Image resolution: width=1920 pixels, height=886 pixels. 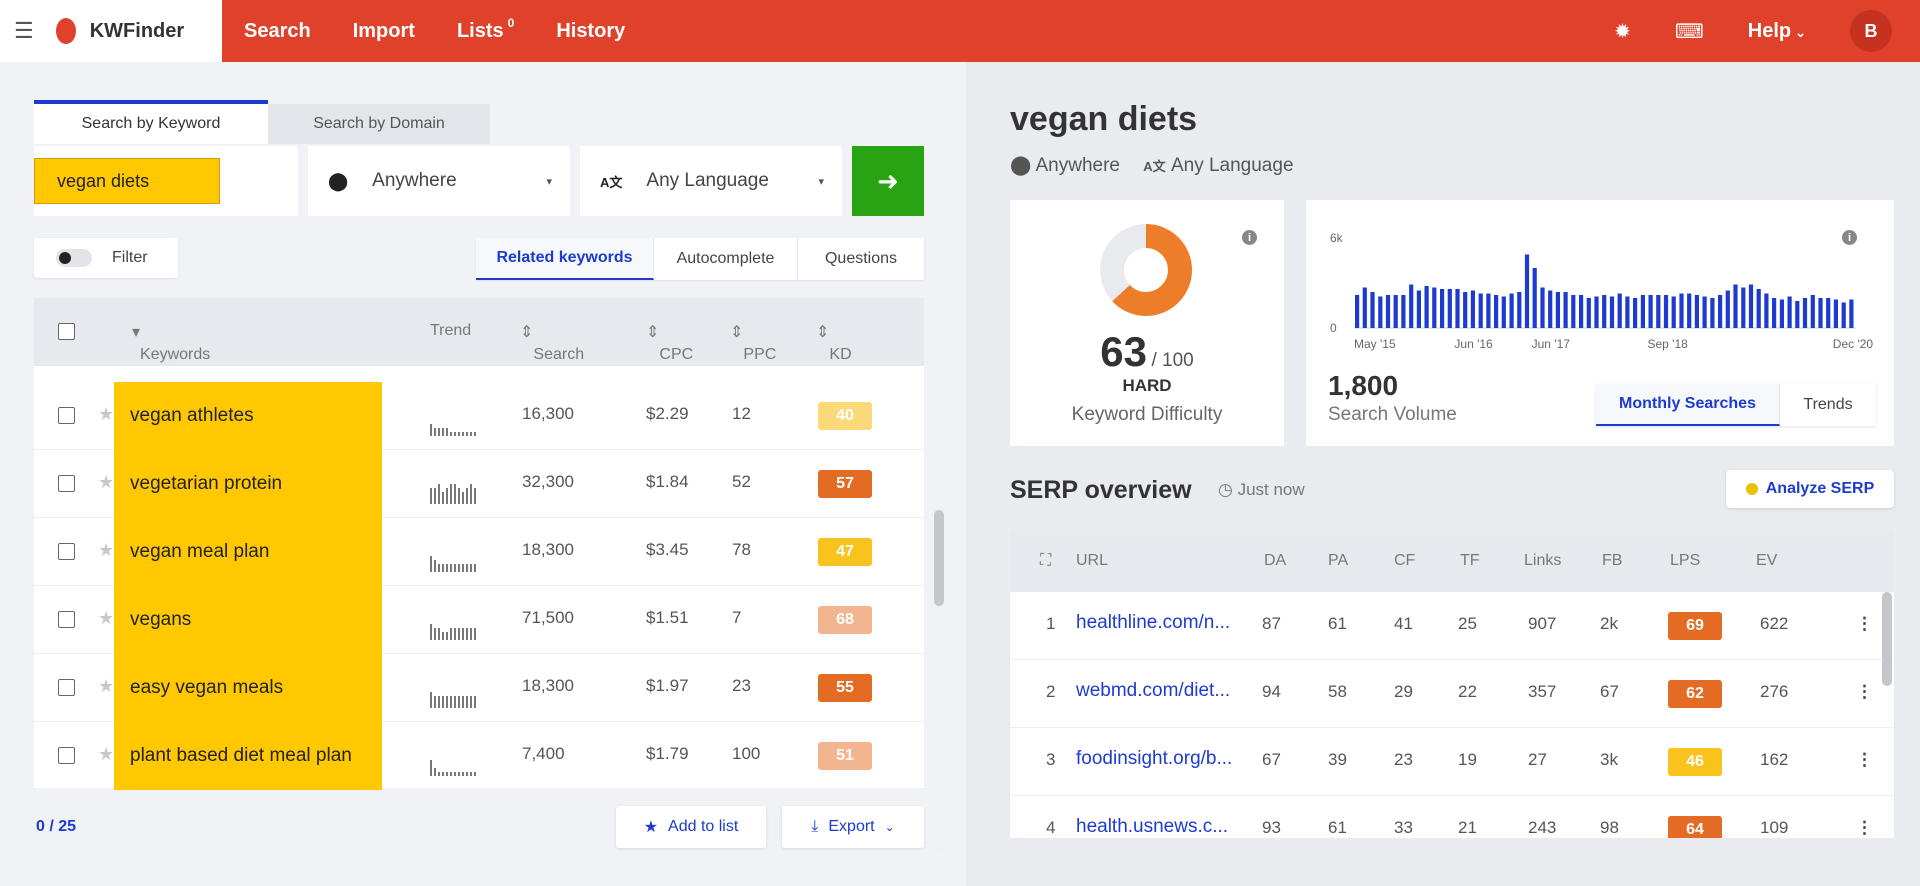 What do you see at coordinates (479, 688) in the screenshot?
I see `table-row: ★ easy vegan meals 18,300 $1.97 23 55` at bounding box center [479, 688].